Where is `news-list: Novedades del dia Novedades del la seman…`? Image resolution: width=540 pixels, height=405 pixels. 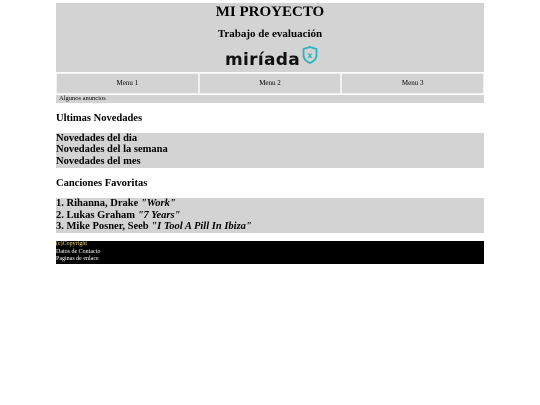
news-list: Novedades del dia Novedades del la seman… is located at coordinates (270, 151).